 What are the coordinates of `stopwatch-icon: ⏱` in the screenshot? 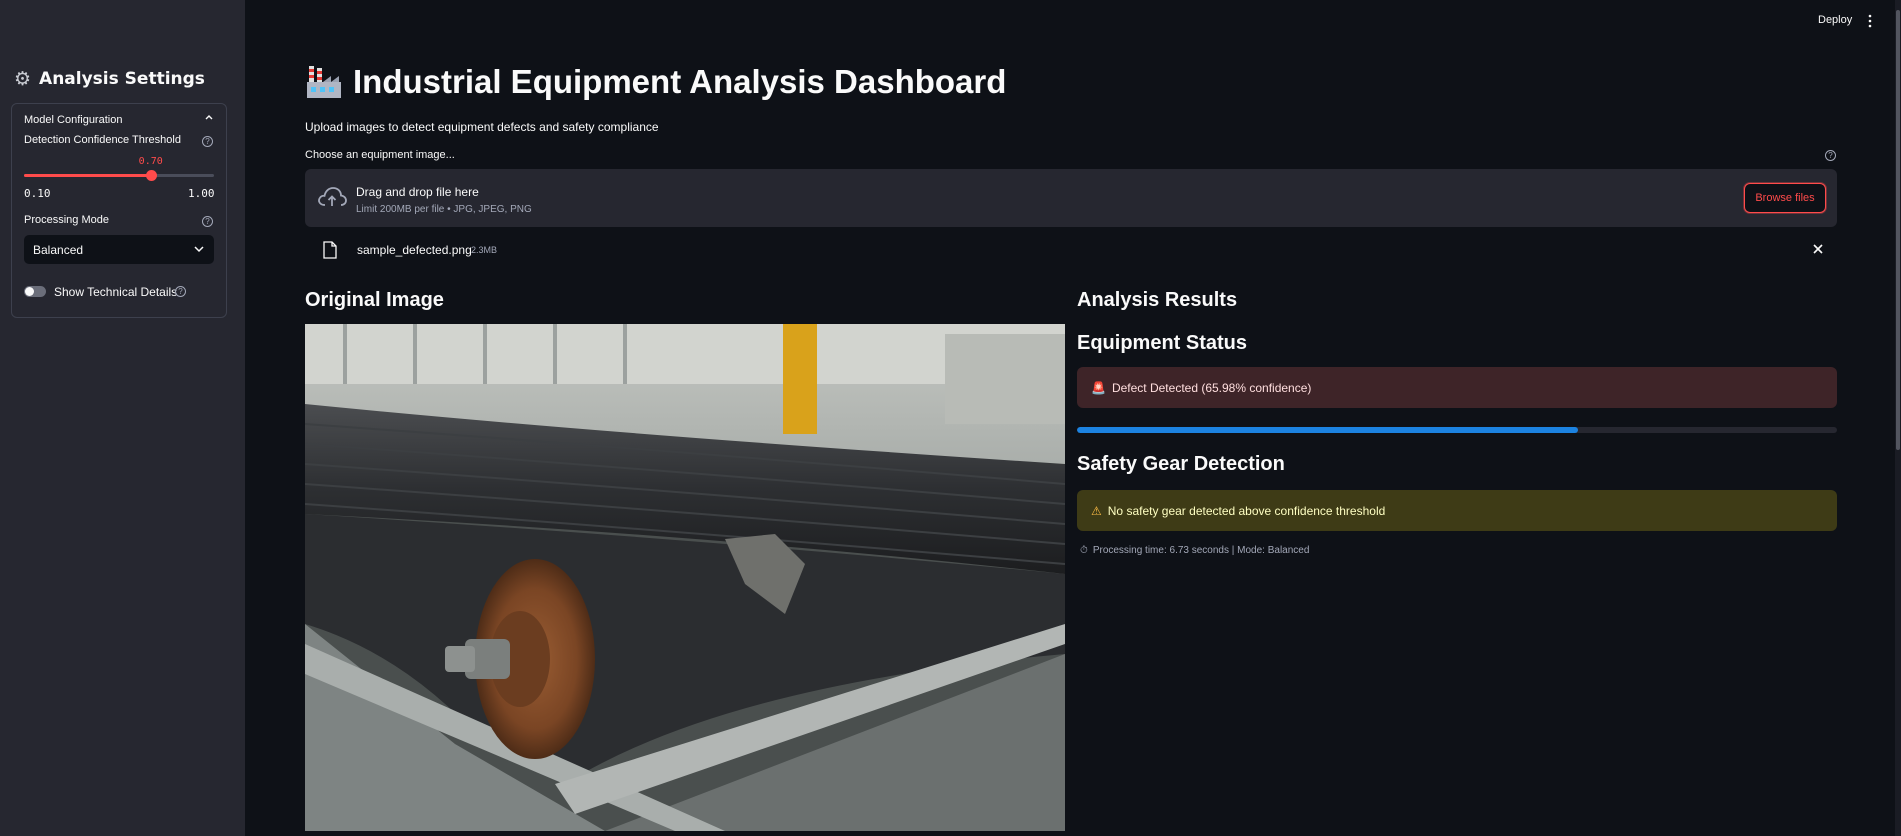 It's located at (1084, 550).